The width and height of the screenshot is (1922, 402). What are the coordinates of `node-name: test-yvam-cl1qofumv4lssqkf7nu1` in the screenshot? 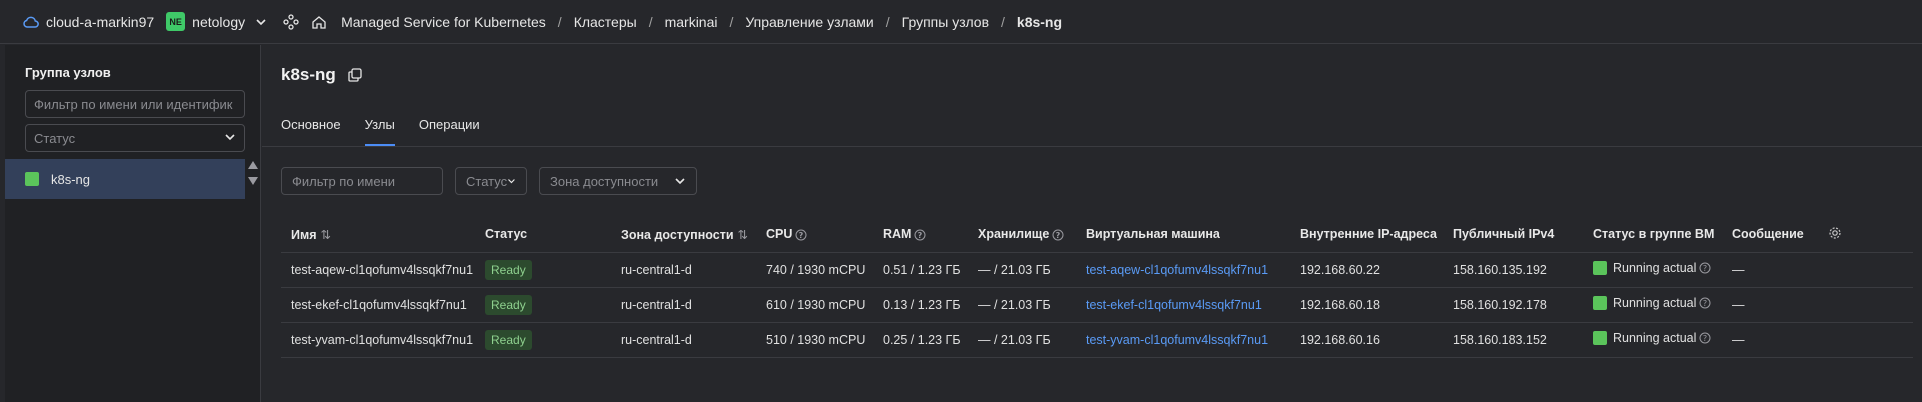 It's located at (378, 340).